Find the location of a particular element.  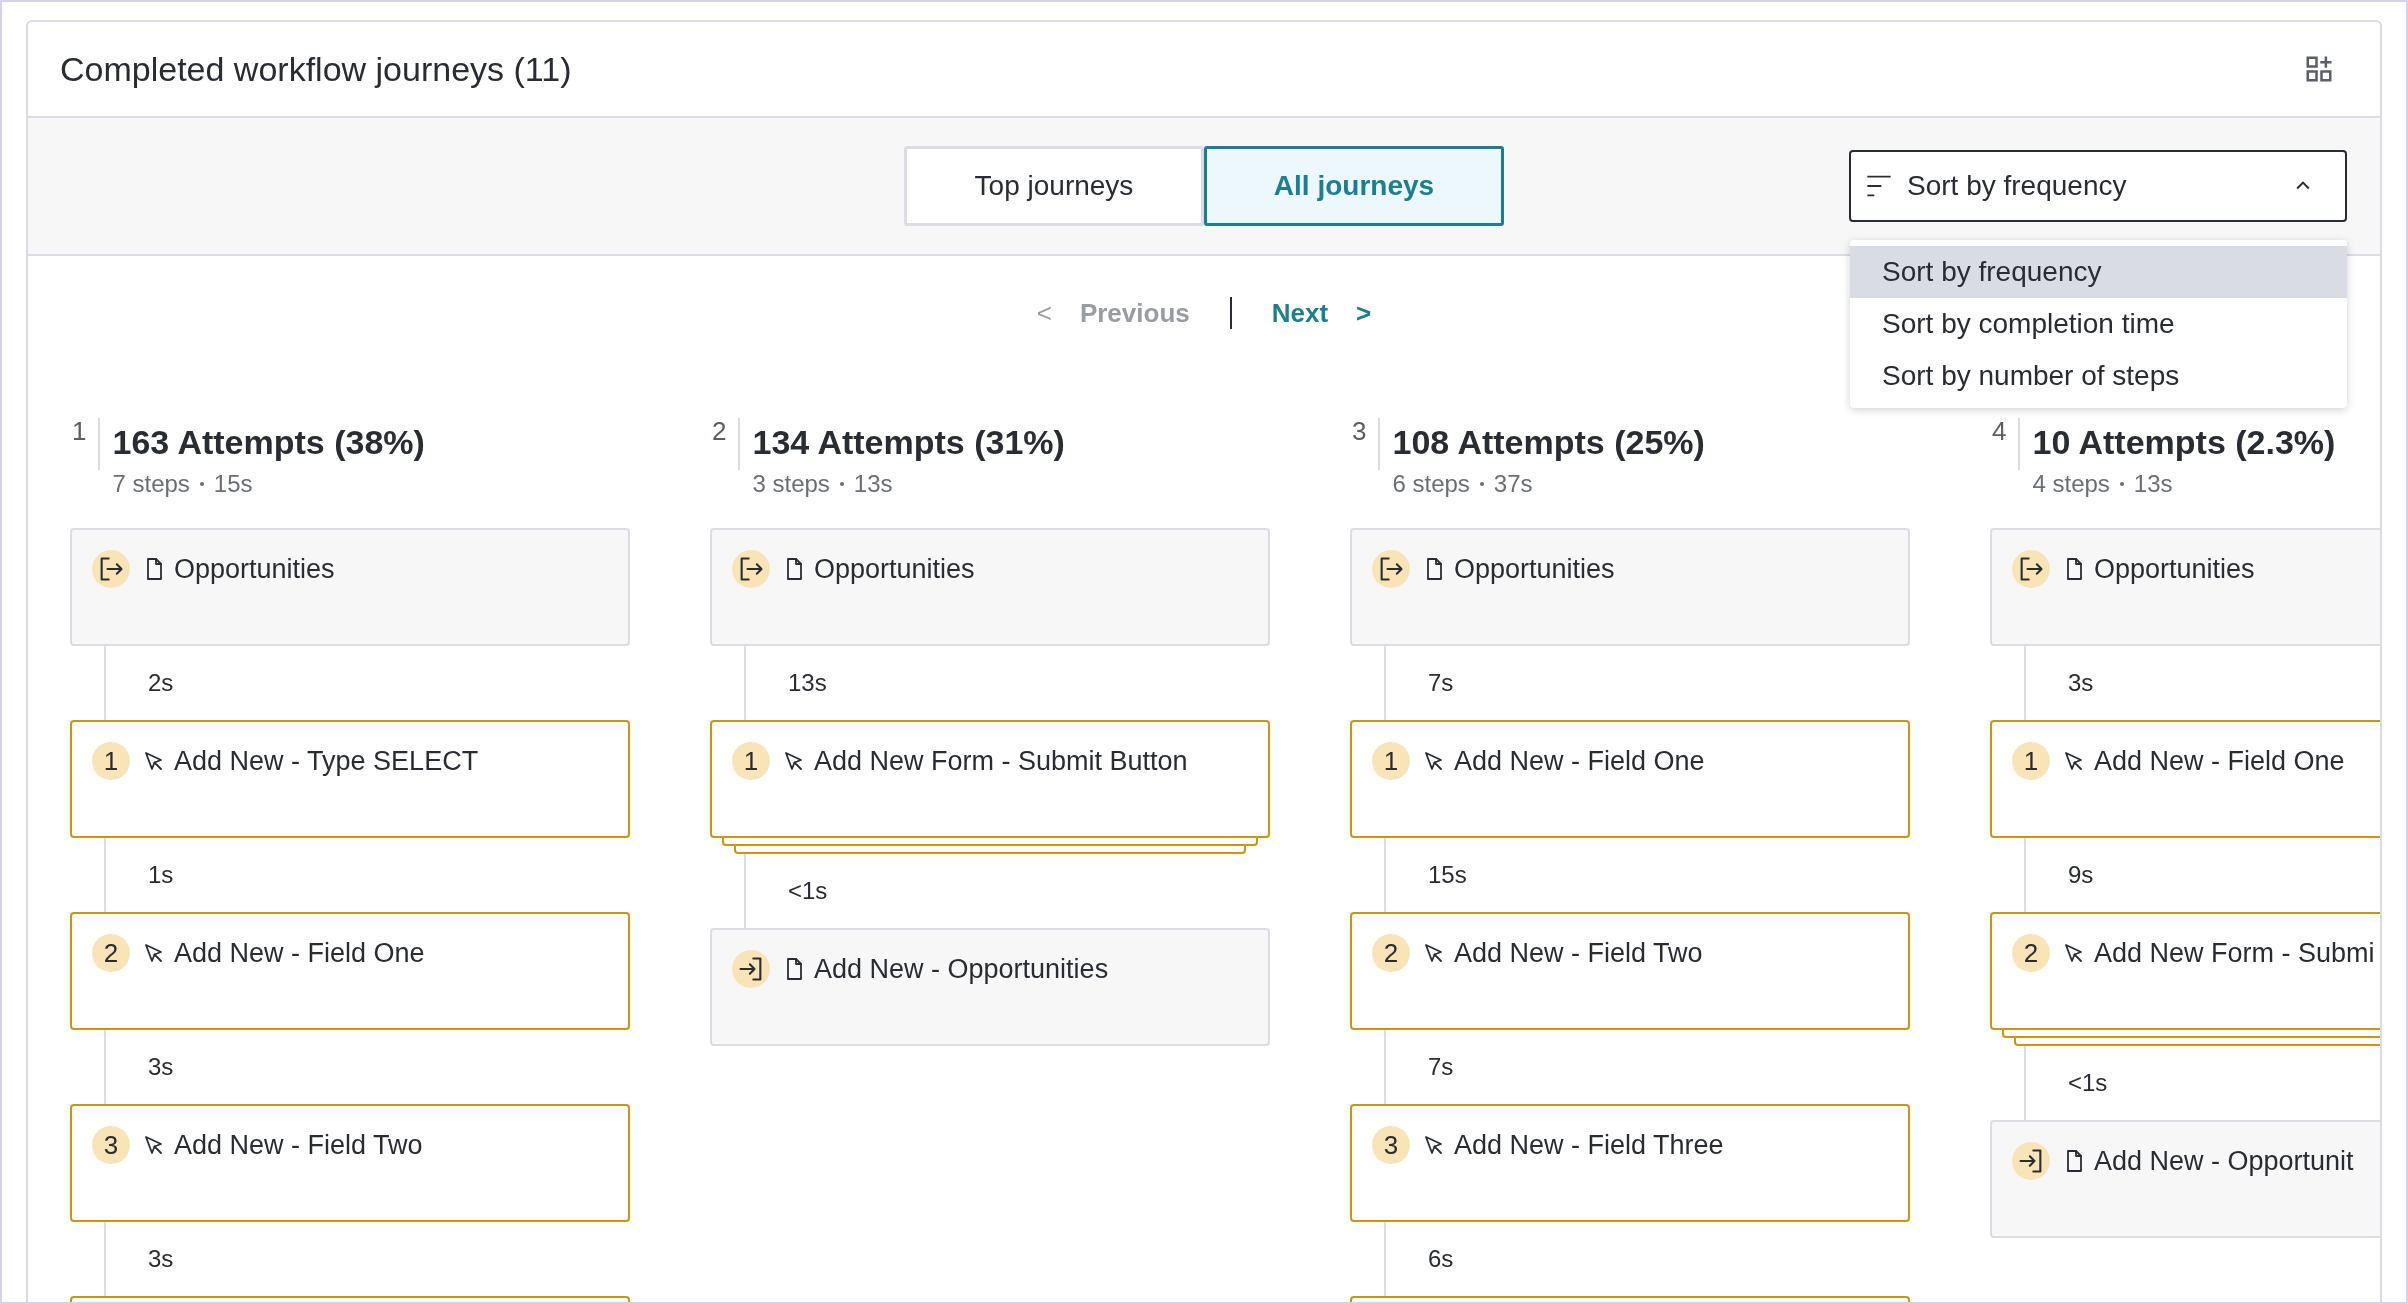

step-duration: 6s is located at coordinates (1441, 1259).